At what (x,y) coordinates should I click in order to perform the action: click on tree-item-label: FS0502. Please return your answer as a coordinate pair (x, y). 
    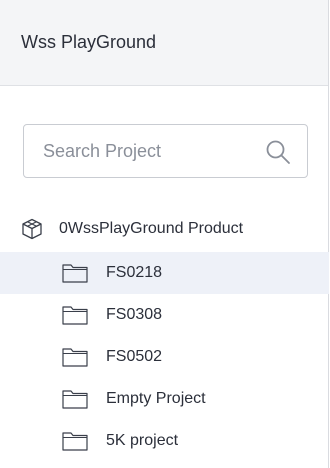
    Looking at the image, I should click on (134, 356).